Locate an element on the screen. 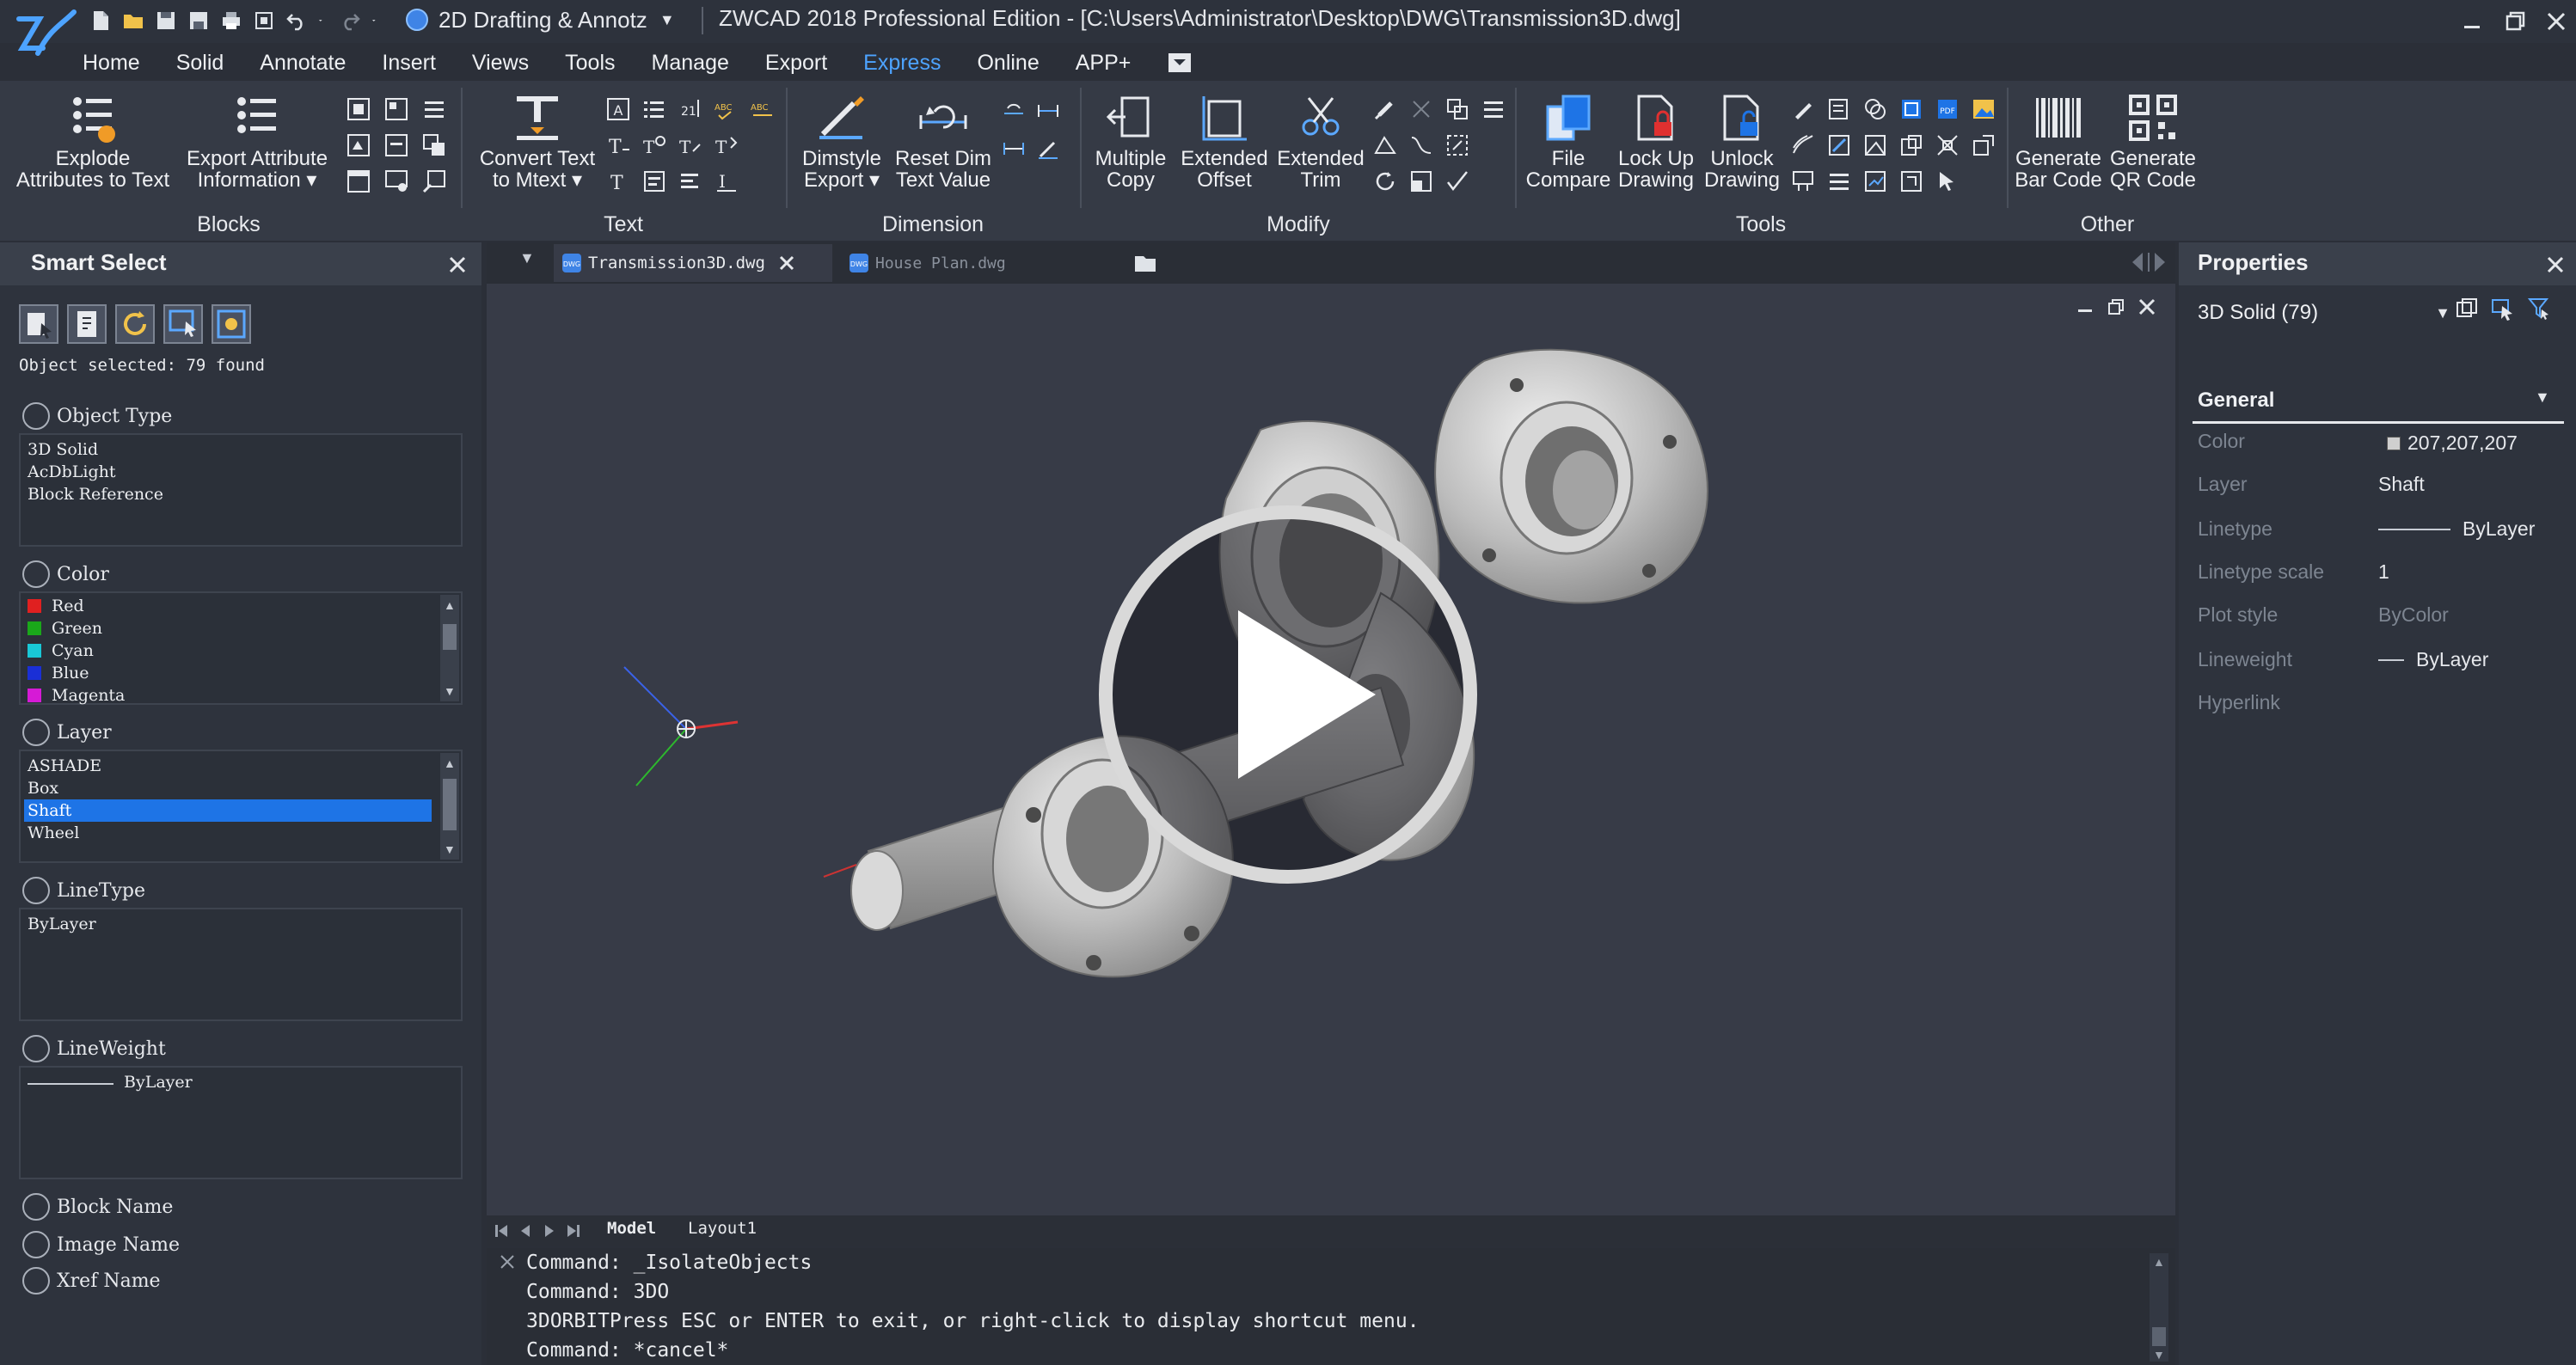 This screenshot has height=1365, width=2576. close-icon is located at coordinates (2555, 265).